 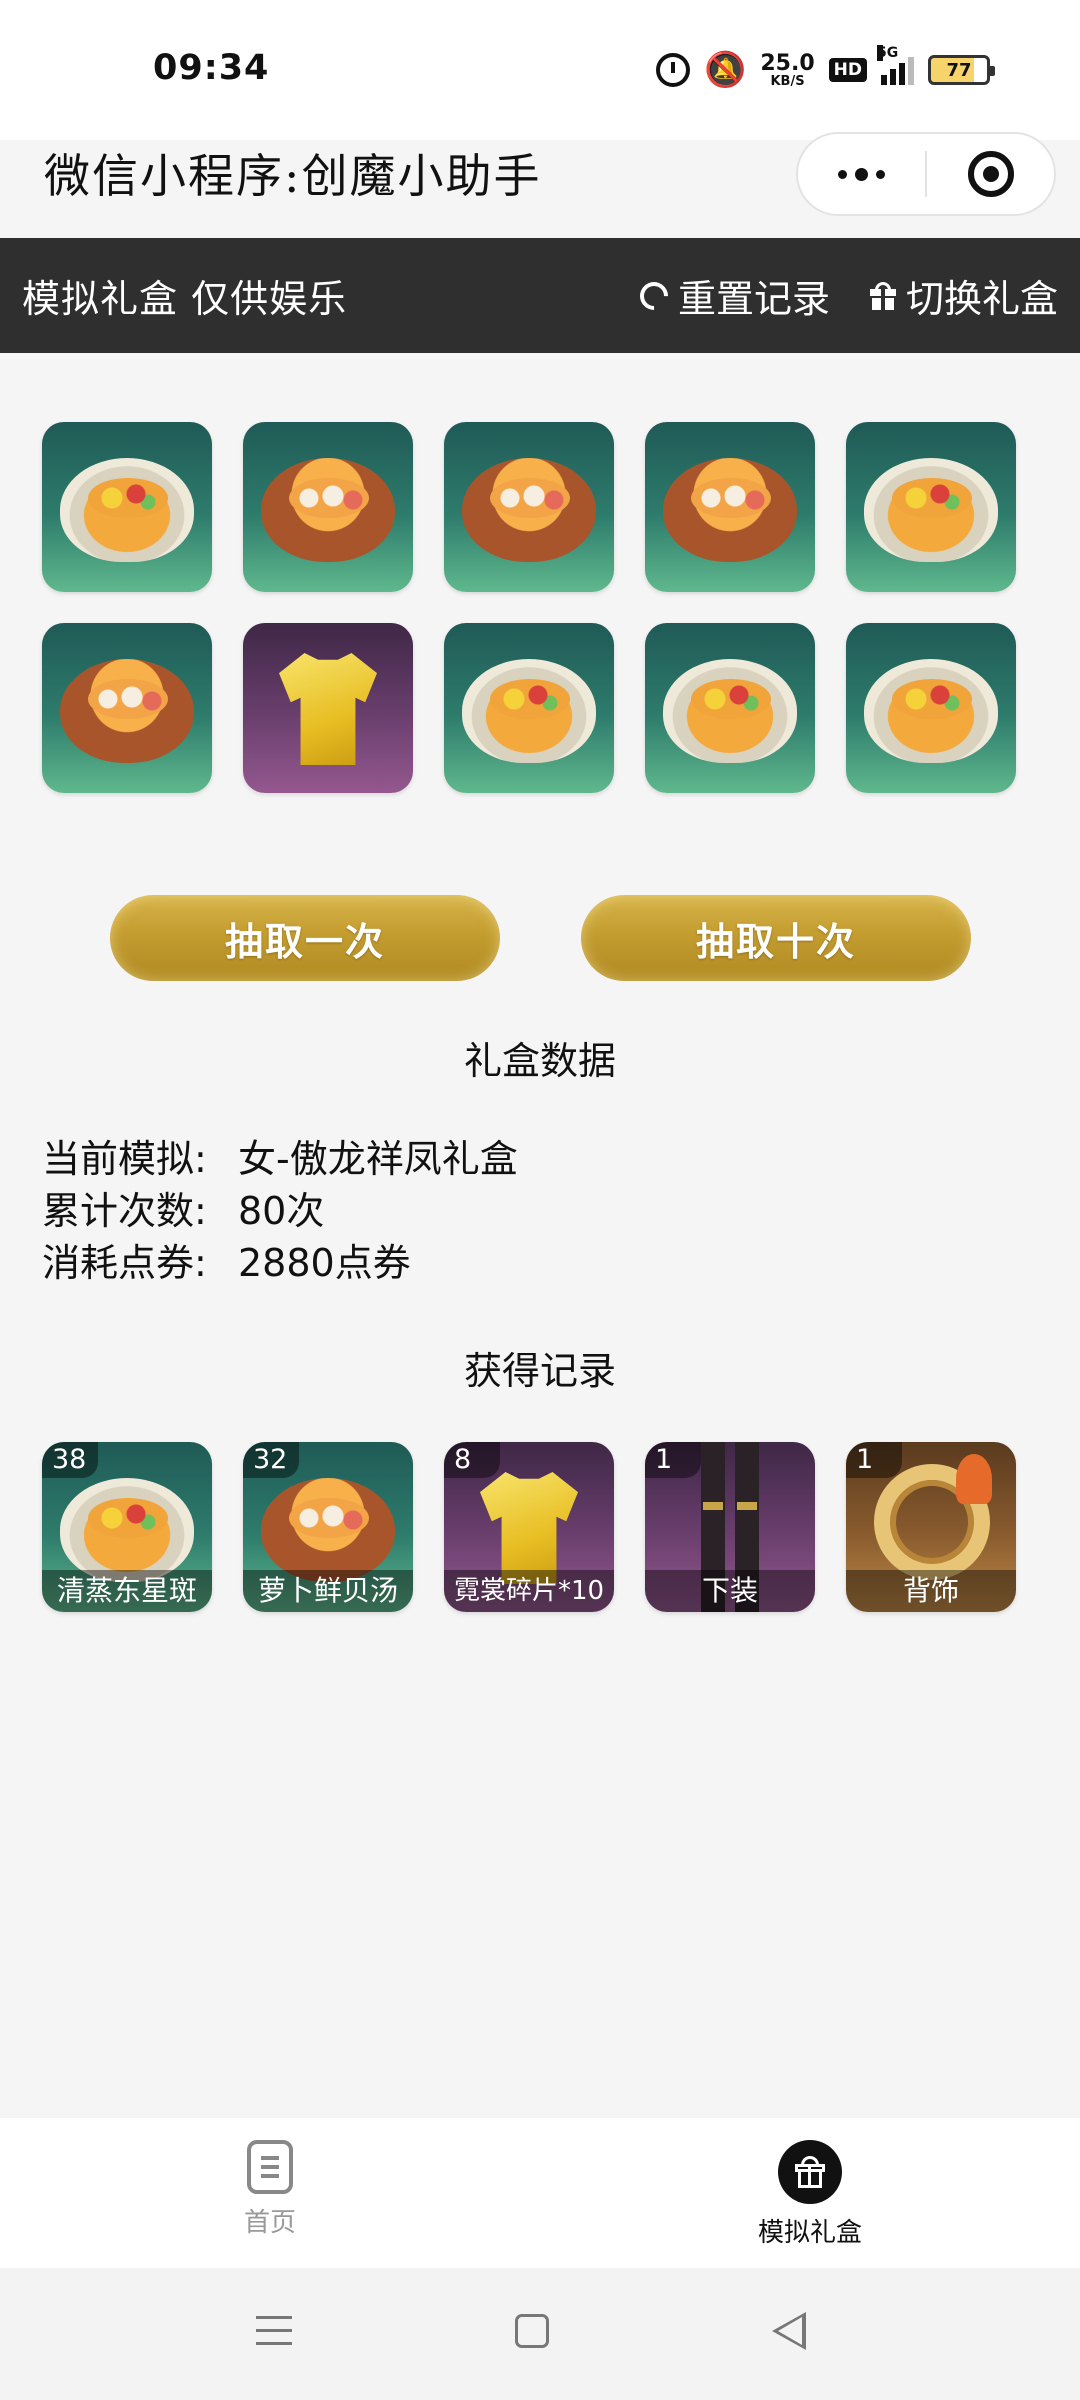 I want to click on item-name-label: 清蒸东星斑, so click(x=127, y=1591).